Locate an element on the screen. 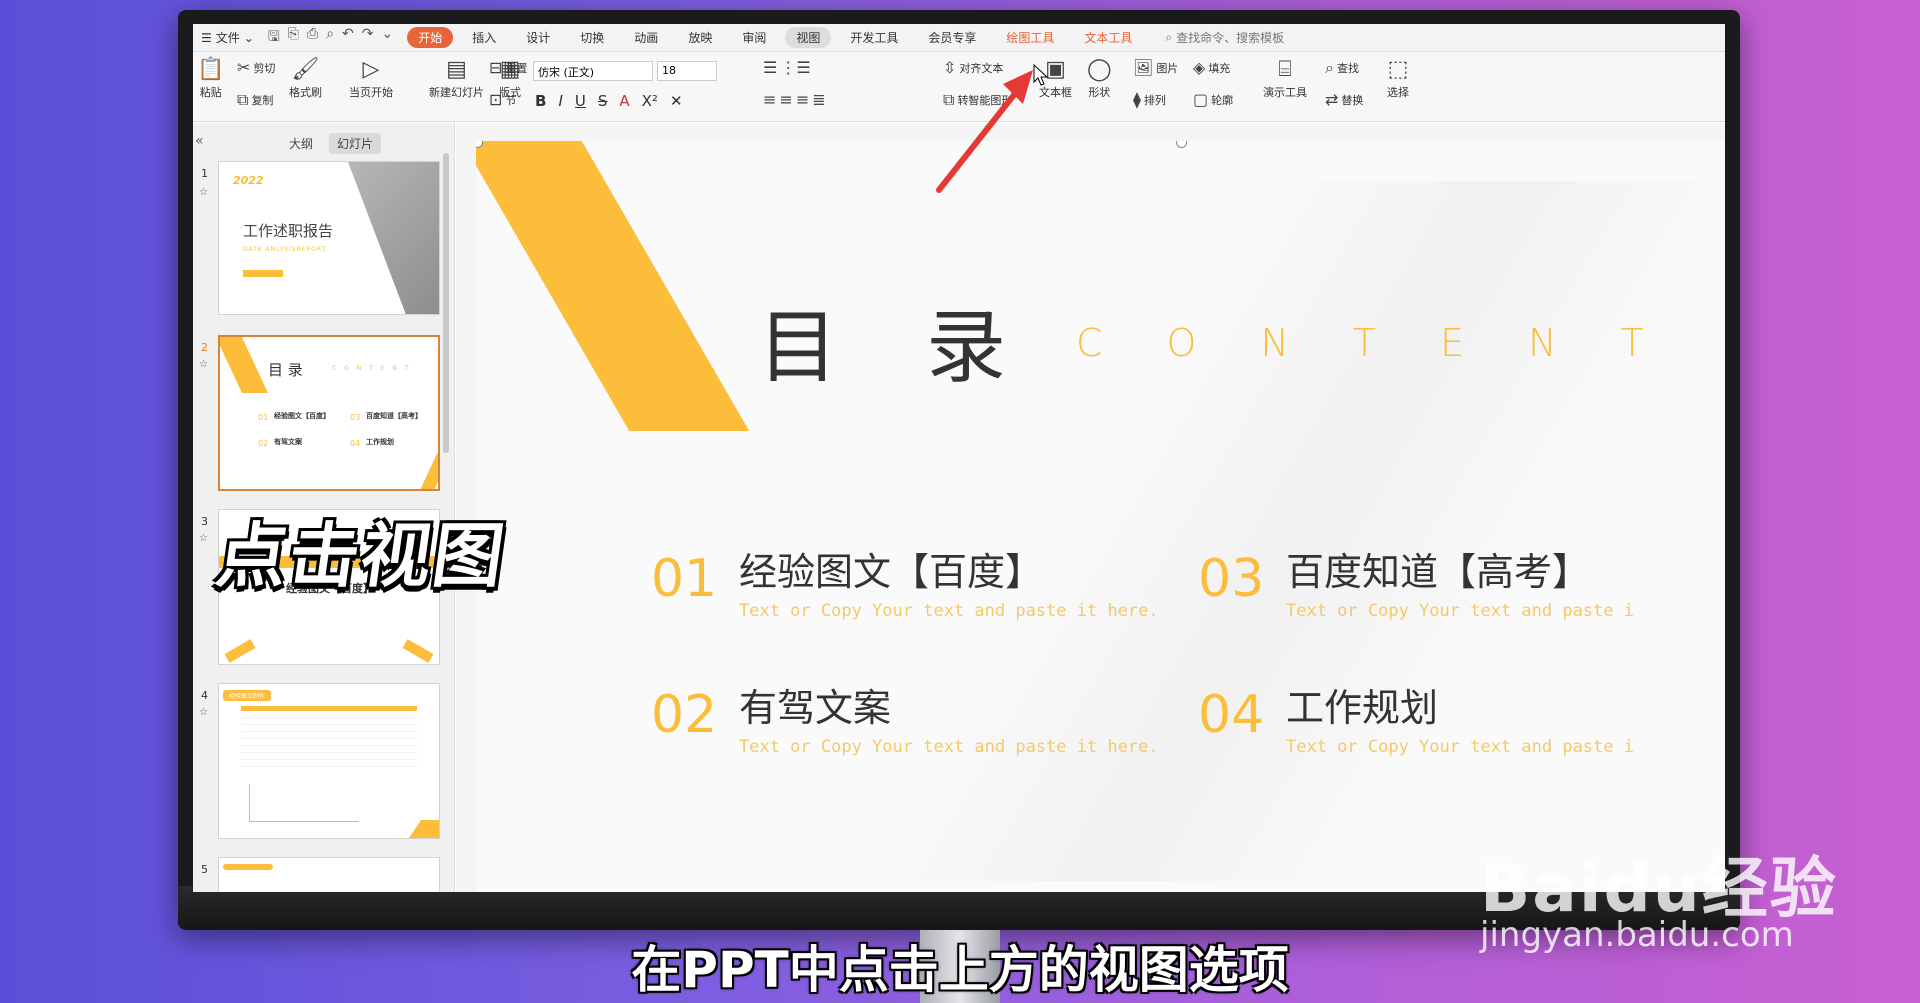 The height and width of the screenshot is (1003, 1920). format-painter-button: 🖌 格式刷 is located at coordinates (305, 78).